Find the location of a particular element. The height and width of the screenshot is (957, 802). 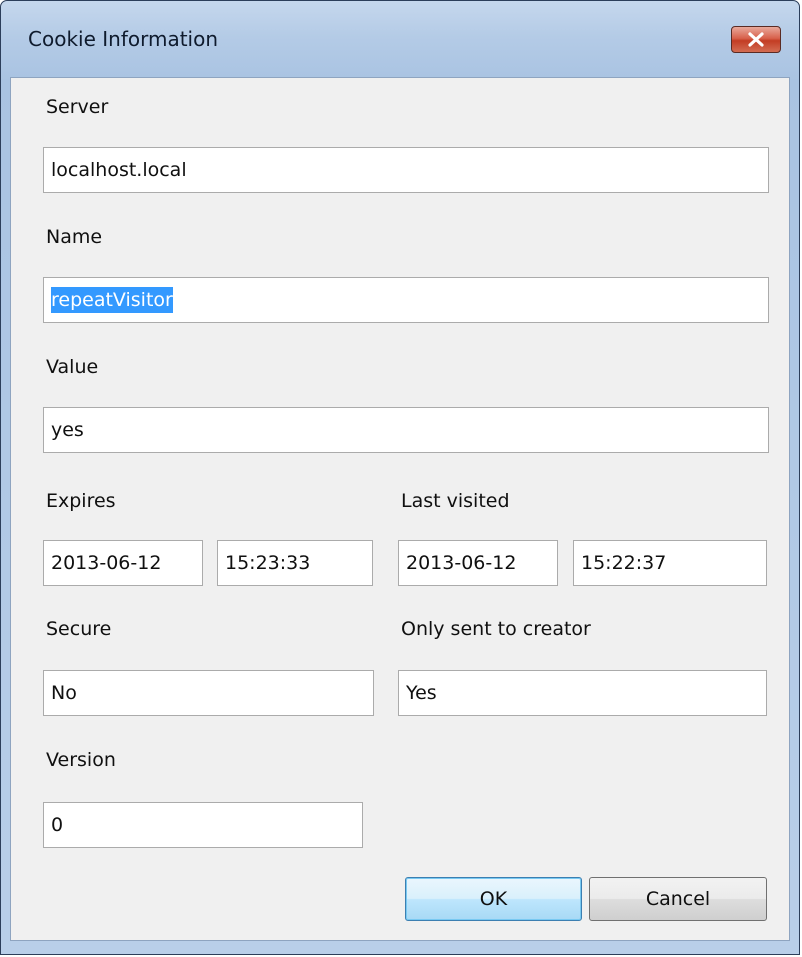

name-label: Name is located at coordinates (74, 237).